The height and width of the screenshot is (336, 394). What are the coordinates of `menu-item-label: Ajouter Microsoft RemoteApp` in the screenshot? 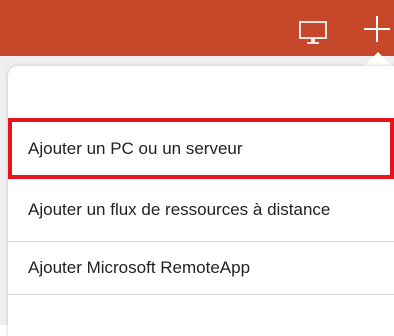 It's located at (139, 267).